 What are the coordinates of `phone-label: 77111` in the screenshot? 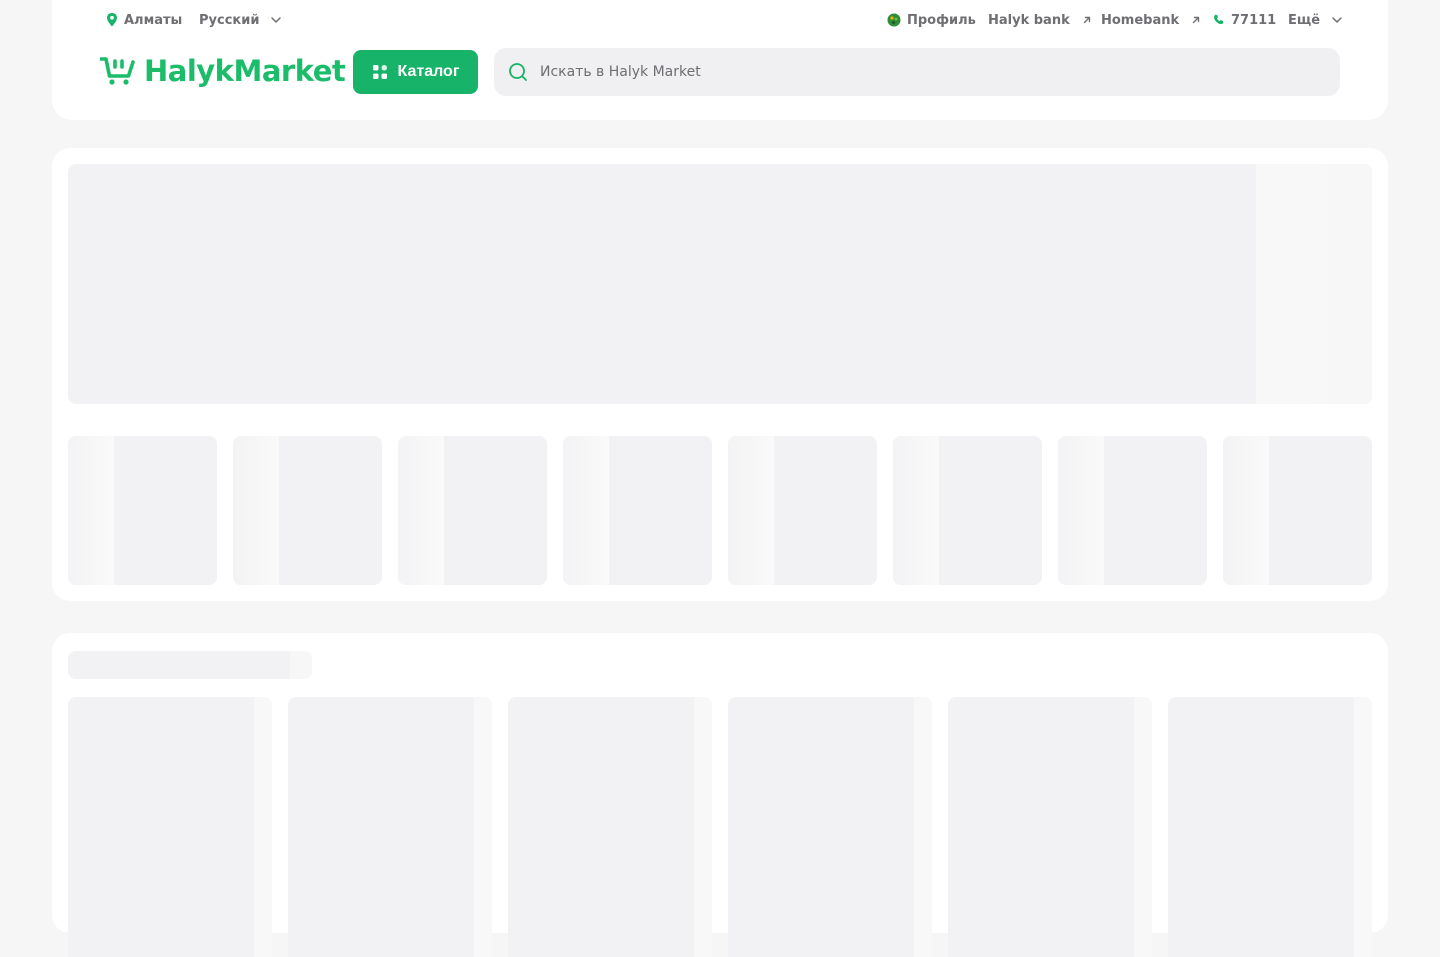 It's located at (1254, 20).